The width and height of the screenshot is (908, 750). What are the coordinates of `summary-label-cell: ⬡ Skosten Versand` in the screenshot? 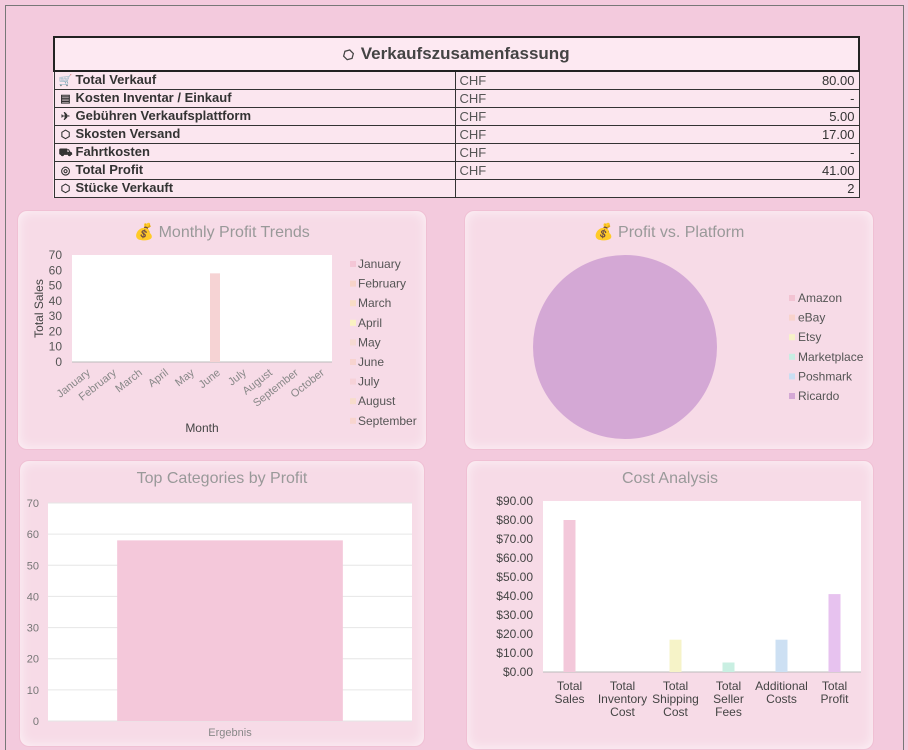 It's located at (254, 134).